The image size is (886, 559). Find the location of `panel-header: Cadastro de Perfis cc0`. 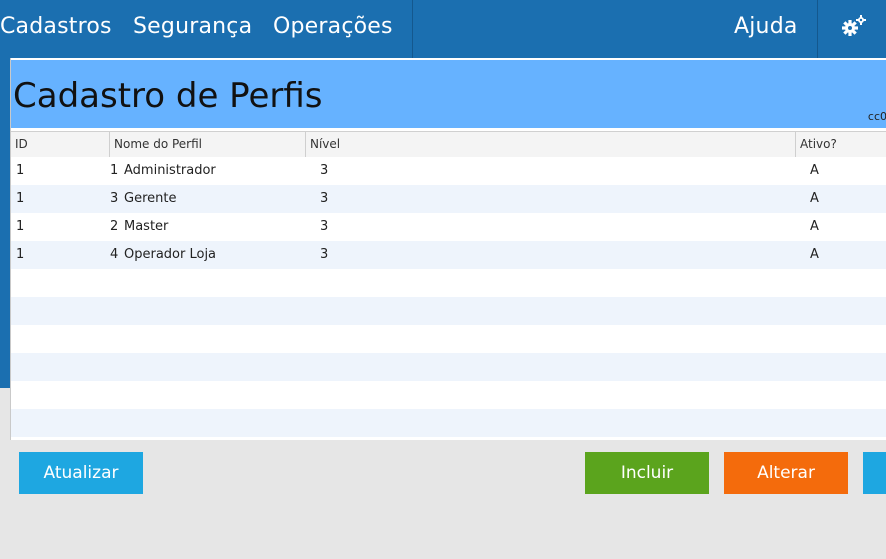

panel-header: Cadastro de Perfis cc0 is located at coordinates (448, 94).